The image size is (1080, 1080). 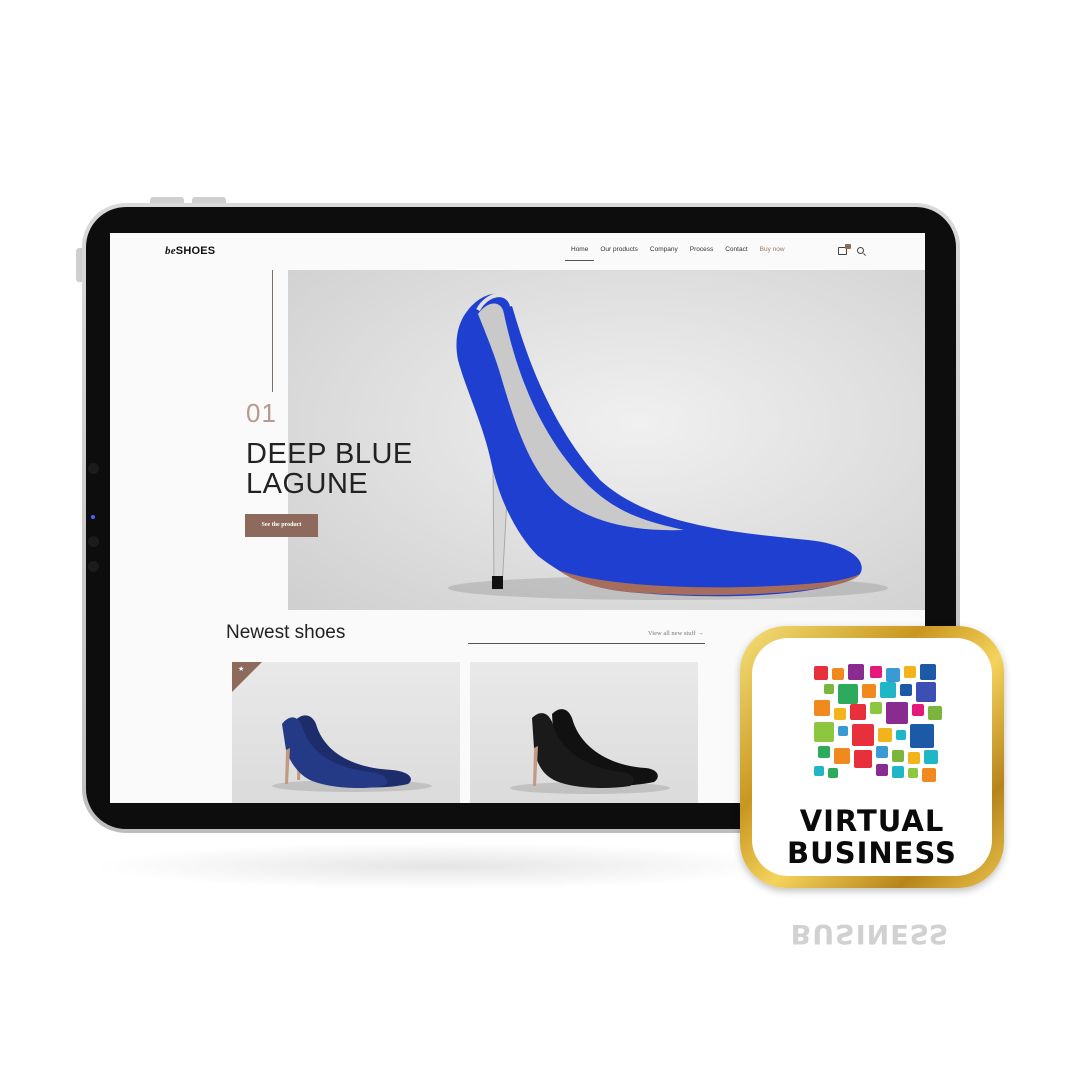 I want to click on virtual-business-badge: VIRTUAL BUSINESS, so click(x=872, y=757).